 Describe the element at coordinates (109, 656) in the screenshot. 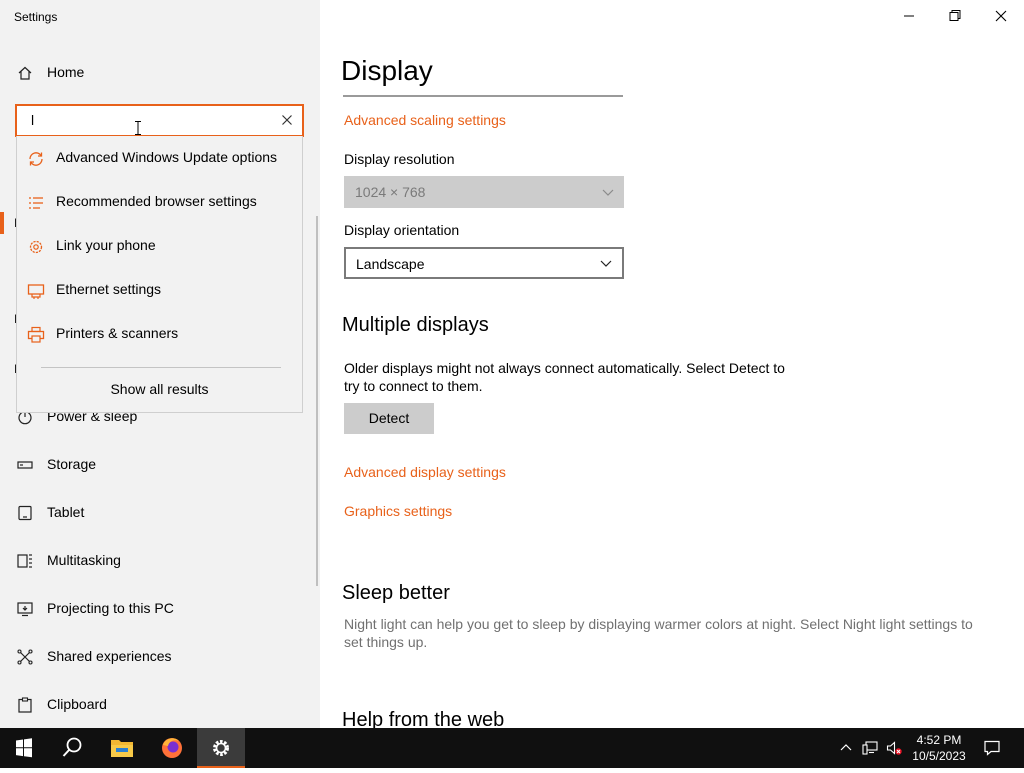

I see `sidebar-item-label: Shared experiences` at that location.